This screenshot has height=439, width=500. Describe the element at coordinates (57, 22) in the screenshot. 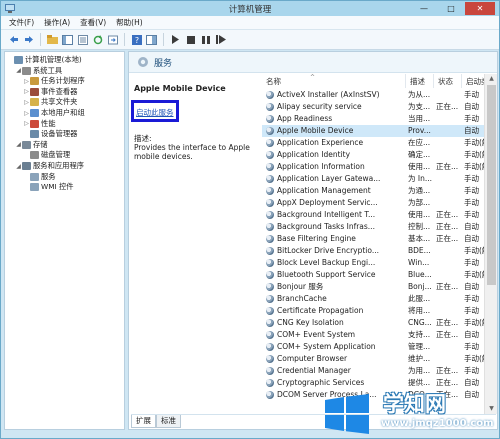

I see `menu-action: 操作(A)` at that location.